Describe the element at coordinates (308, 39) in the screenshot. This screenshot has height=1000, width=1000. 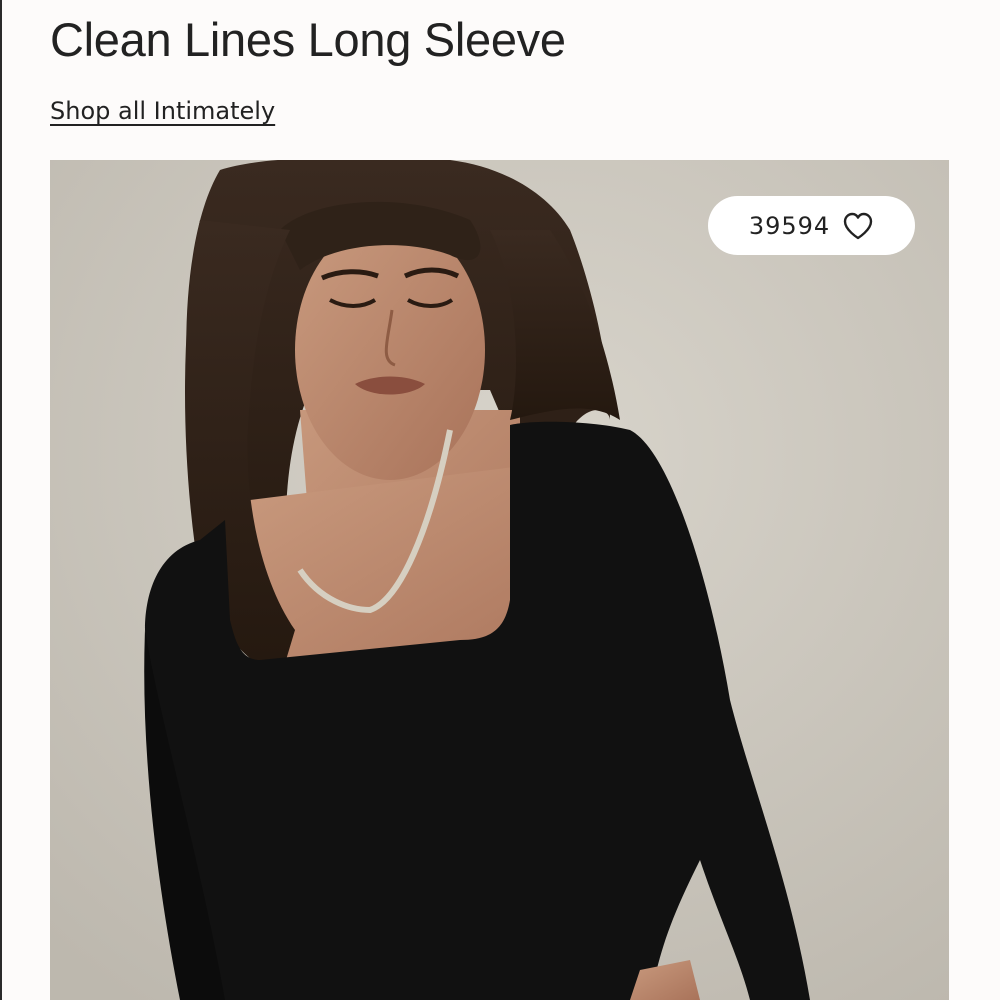
I see `product-title: Clean Lines Long Sleeve` at that location.